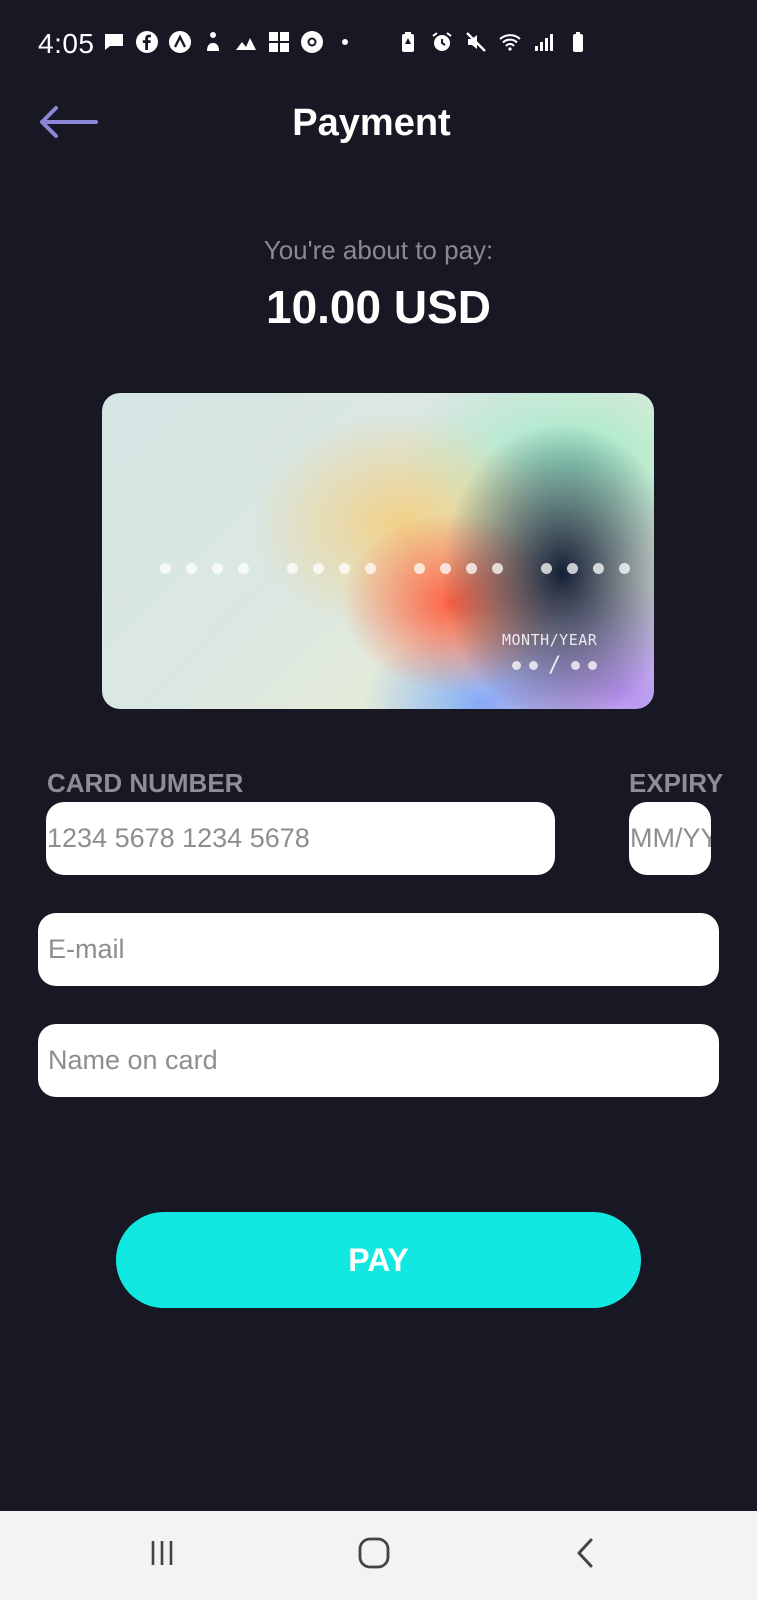 The height and width of the screenshot is (1600, 757). Describe the element at coordinates (378, 46) in the screenshot. I see `status-bar: 4:05` at that location.